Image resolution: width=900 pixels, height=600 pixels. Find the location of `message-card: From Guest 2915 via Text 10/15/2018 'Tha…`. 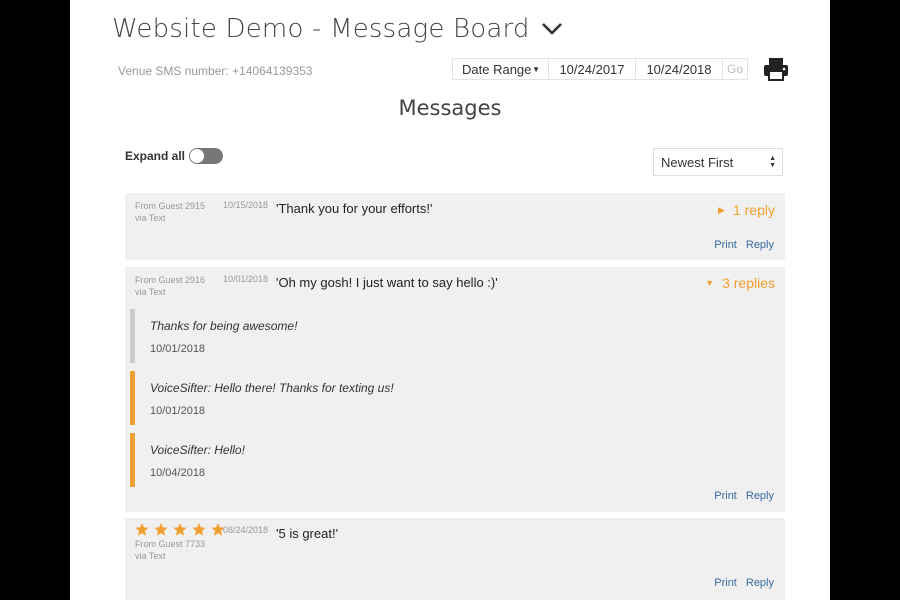

message-card: From Guest 2915 via Text 10/15/2018 'Tha… is located at coordinates (455, 226).